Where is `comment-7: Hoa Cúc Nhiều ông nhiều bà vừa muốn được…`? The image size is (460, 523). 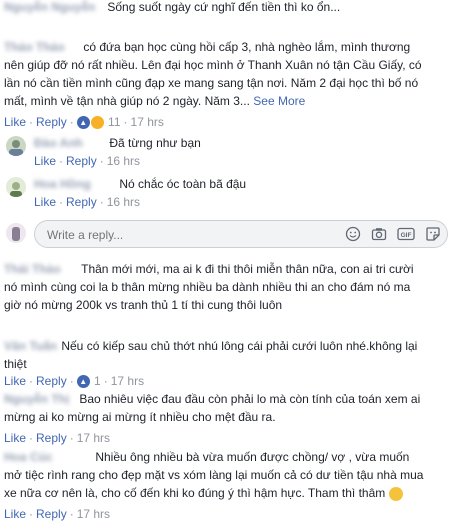
comment-7: Hoa Cúc Nhiều ông nhiều bà vừa muốn được… is located at coordinates (214, 484).